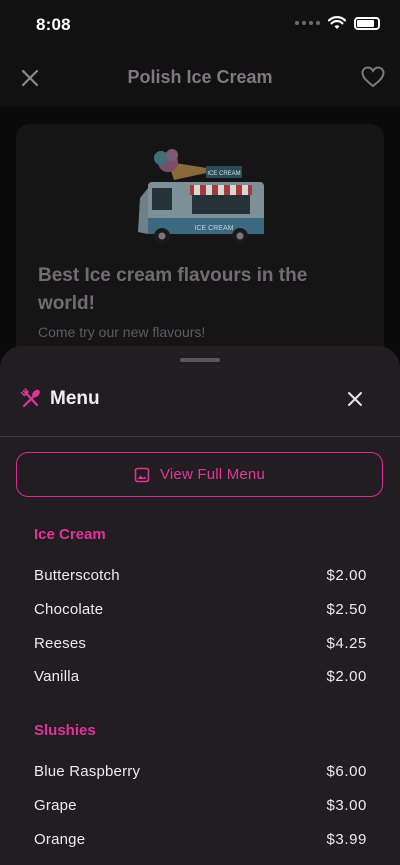 The image size is (400, 865). I want to click on list-item: Vanilla $2.00, so click(200, 677).